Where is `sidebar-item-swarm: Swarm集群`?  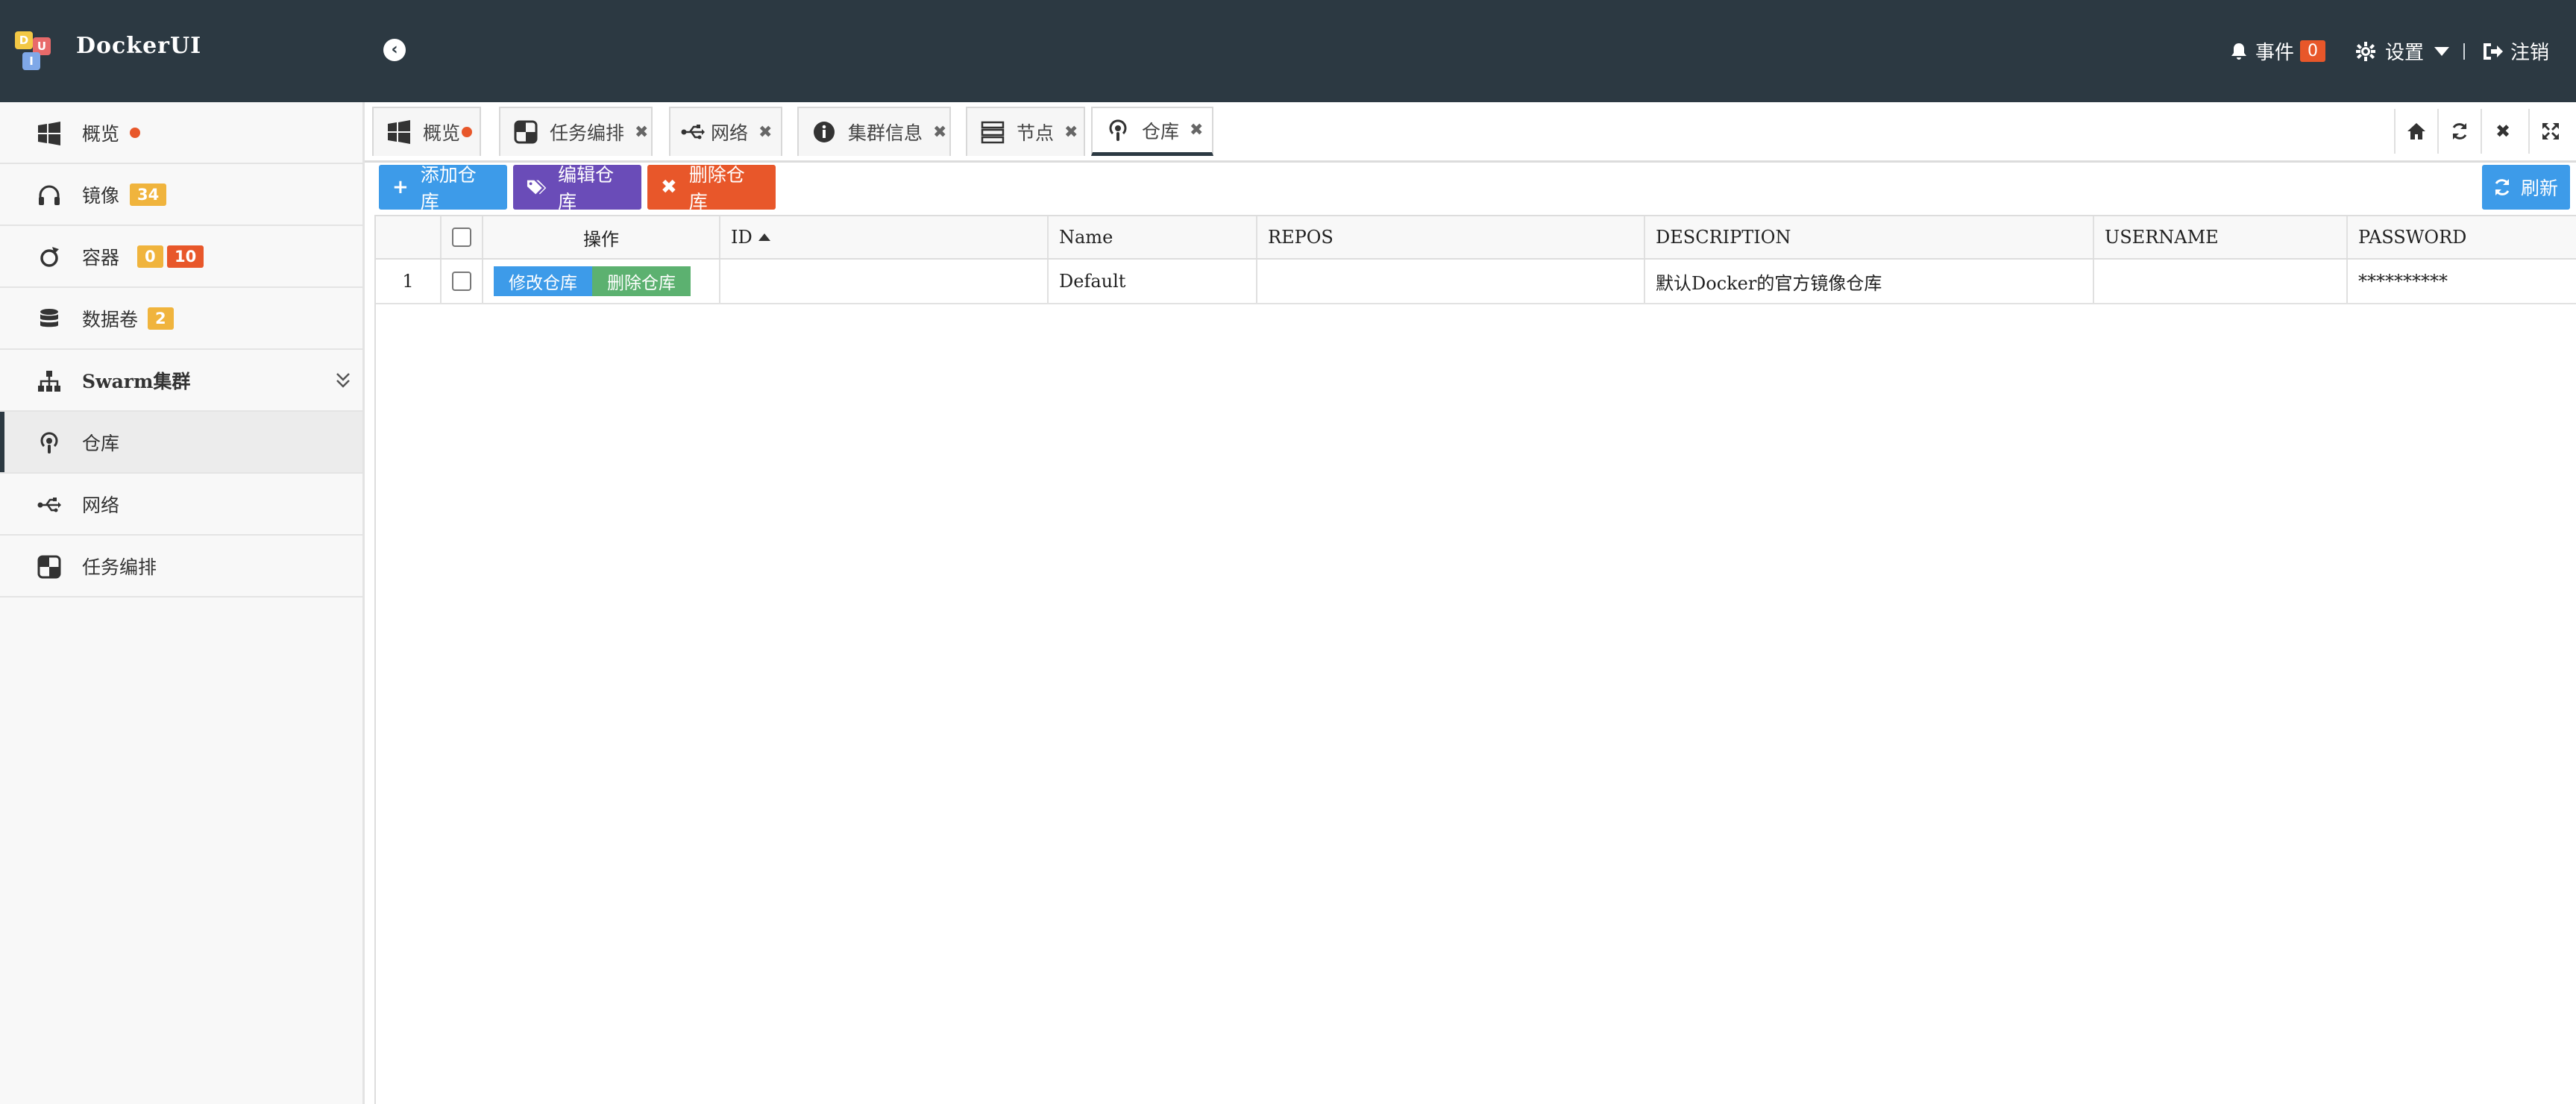 sidebar-item-swarm: Swarm集群 is located at coordinates (181, 381).